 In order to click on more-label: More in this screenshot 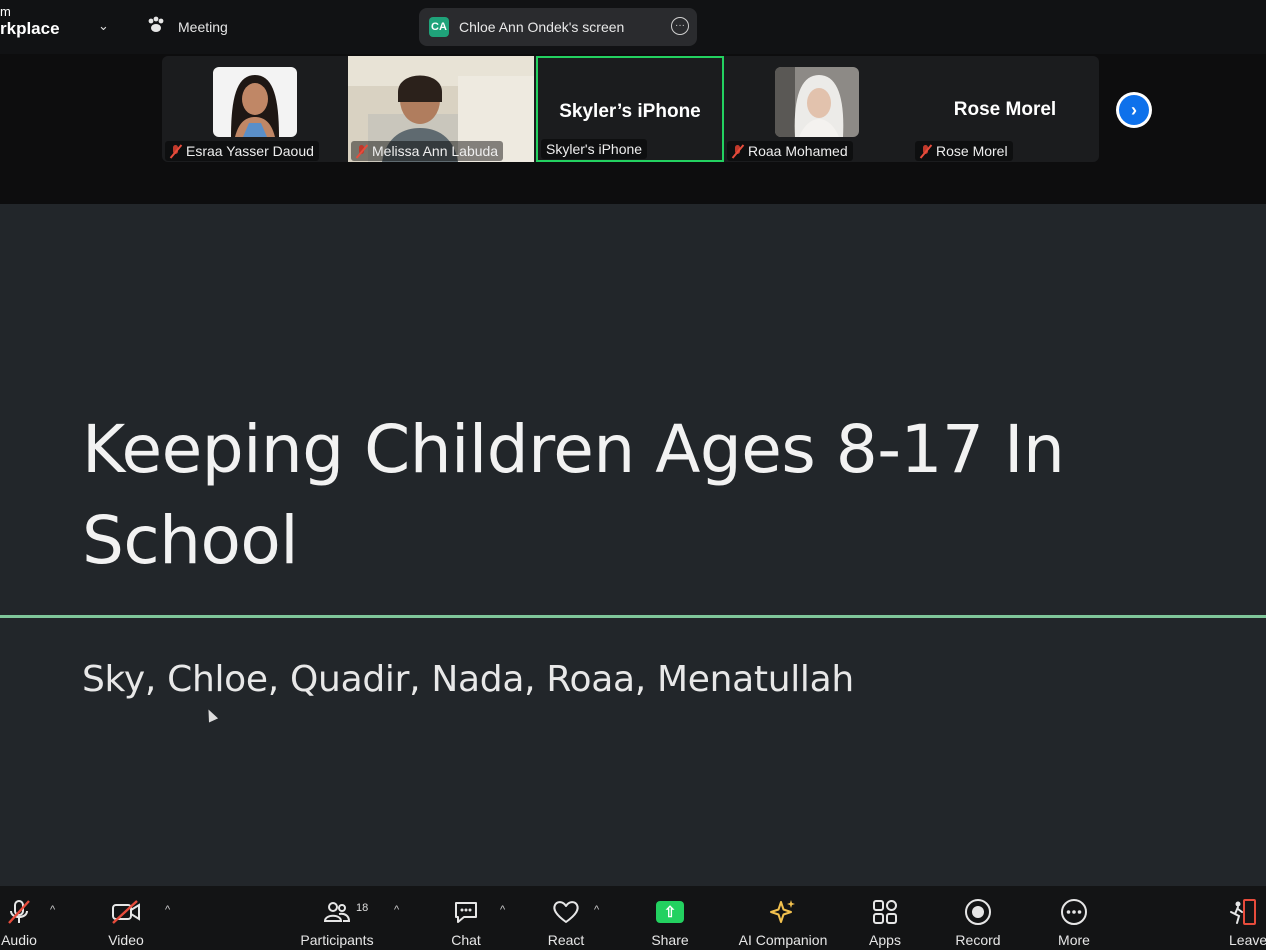, I will do `click(1074, 940)`.